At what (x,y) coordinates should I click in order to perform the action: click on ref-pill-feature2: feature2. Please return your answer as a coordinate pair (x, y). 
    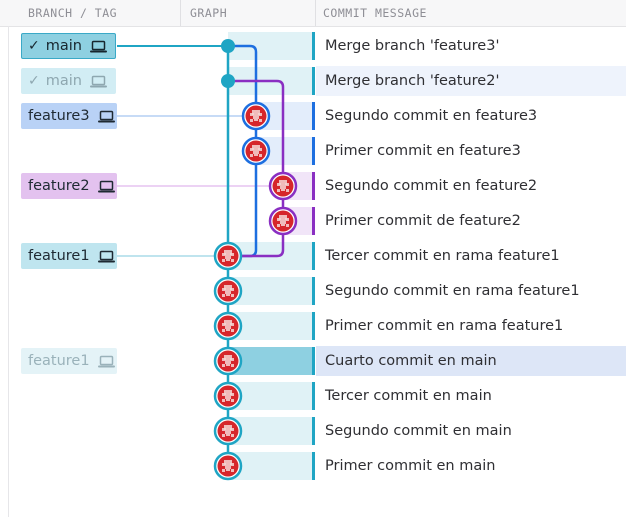
    Looking at the image, I should click on (69, 186).